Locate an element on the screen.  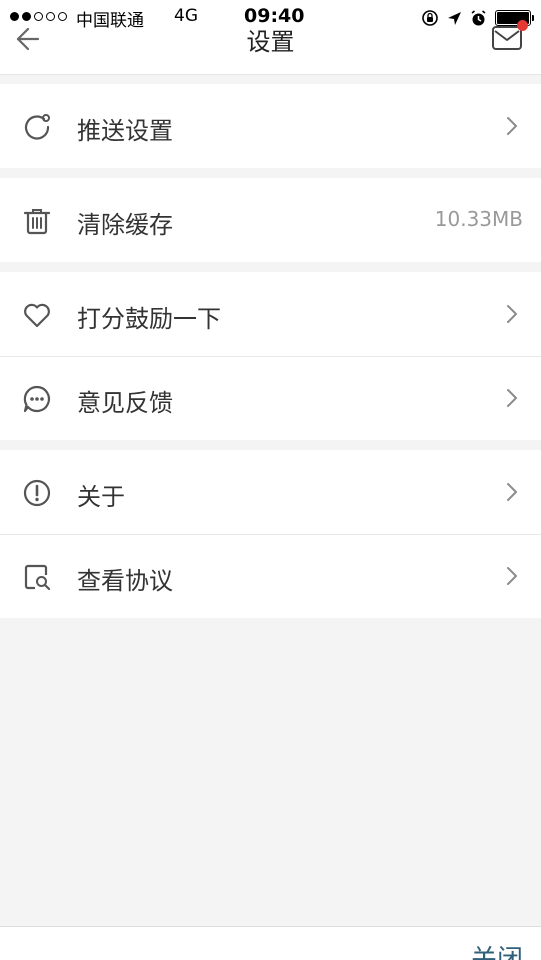
bottom-bar: 关闭 is located at coordinates (270, 943).